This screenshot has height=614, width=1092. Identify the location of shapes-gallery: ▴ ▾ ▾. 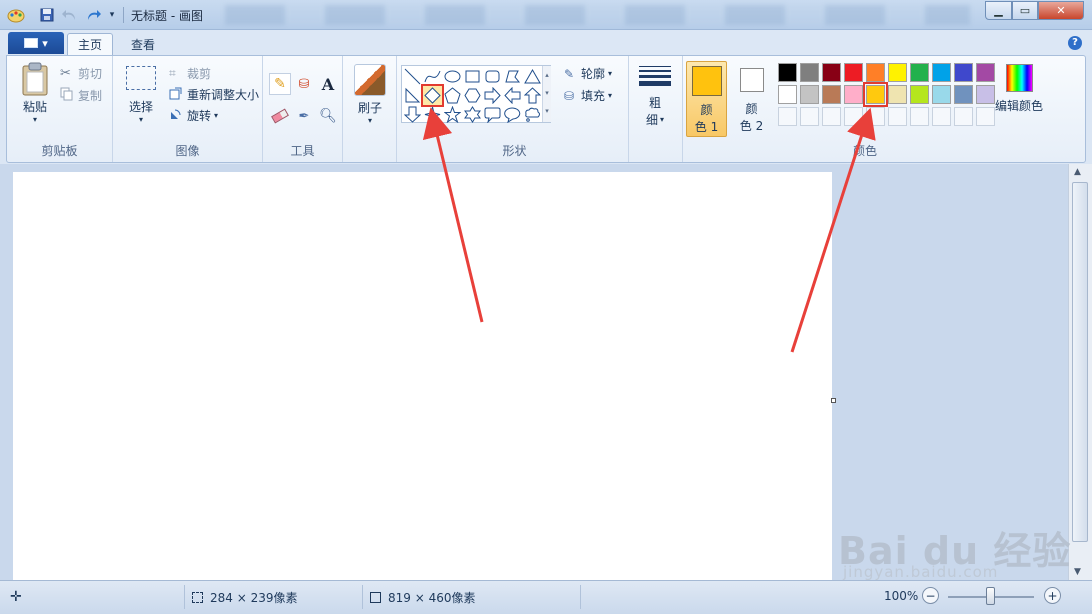
(476, 94).